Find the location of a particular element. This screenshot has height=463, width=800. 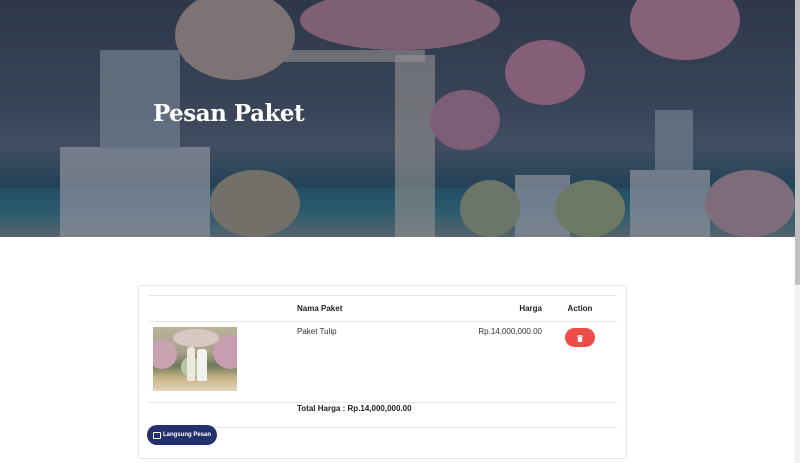

package-price: Rp.14,000,000.00 is located at coordinates (495, 362).